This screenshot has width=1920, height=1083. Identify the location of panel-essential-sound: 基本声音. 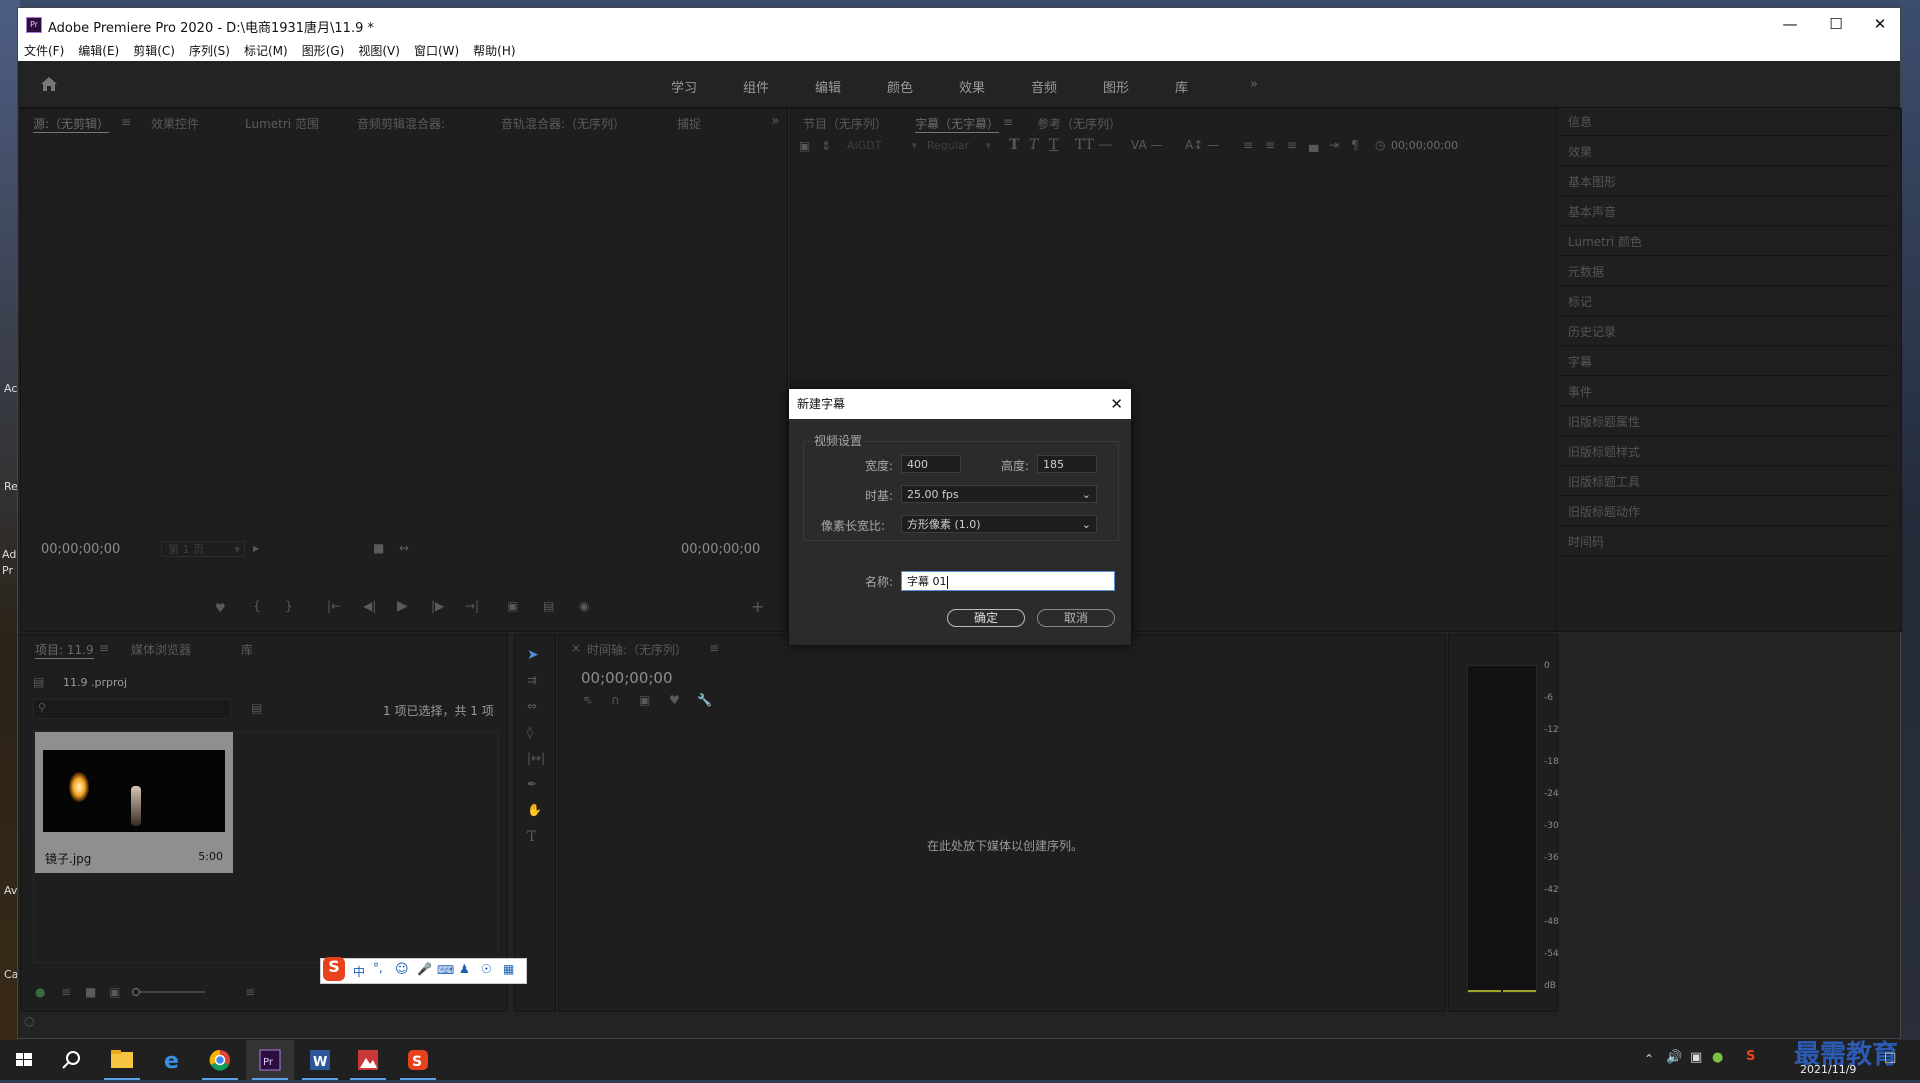
(1725, 212).